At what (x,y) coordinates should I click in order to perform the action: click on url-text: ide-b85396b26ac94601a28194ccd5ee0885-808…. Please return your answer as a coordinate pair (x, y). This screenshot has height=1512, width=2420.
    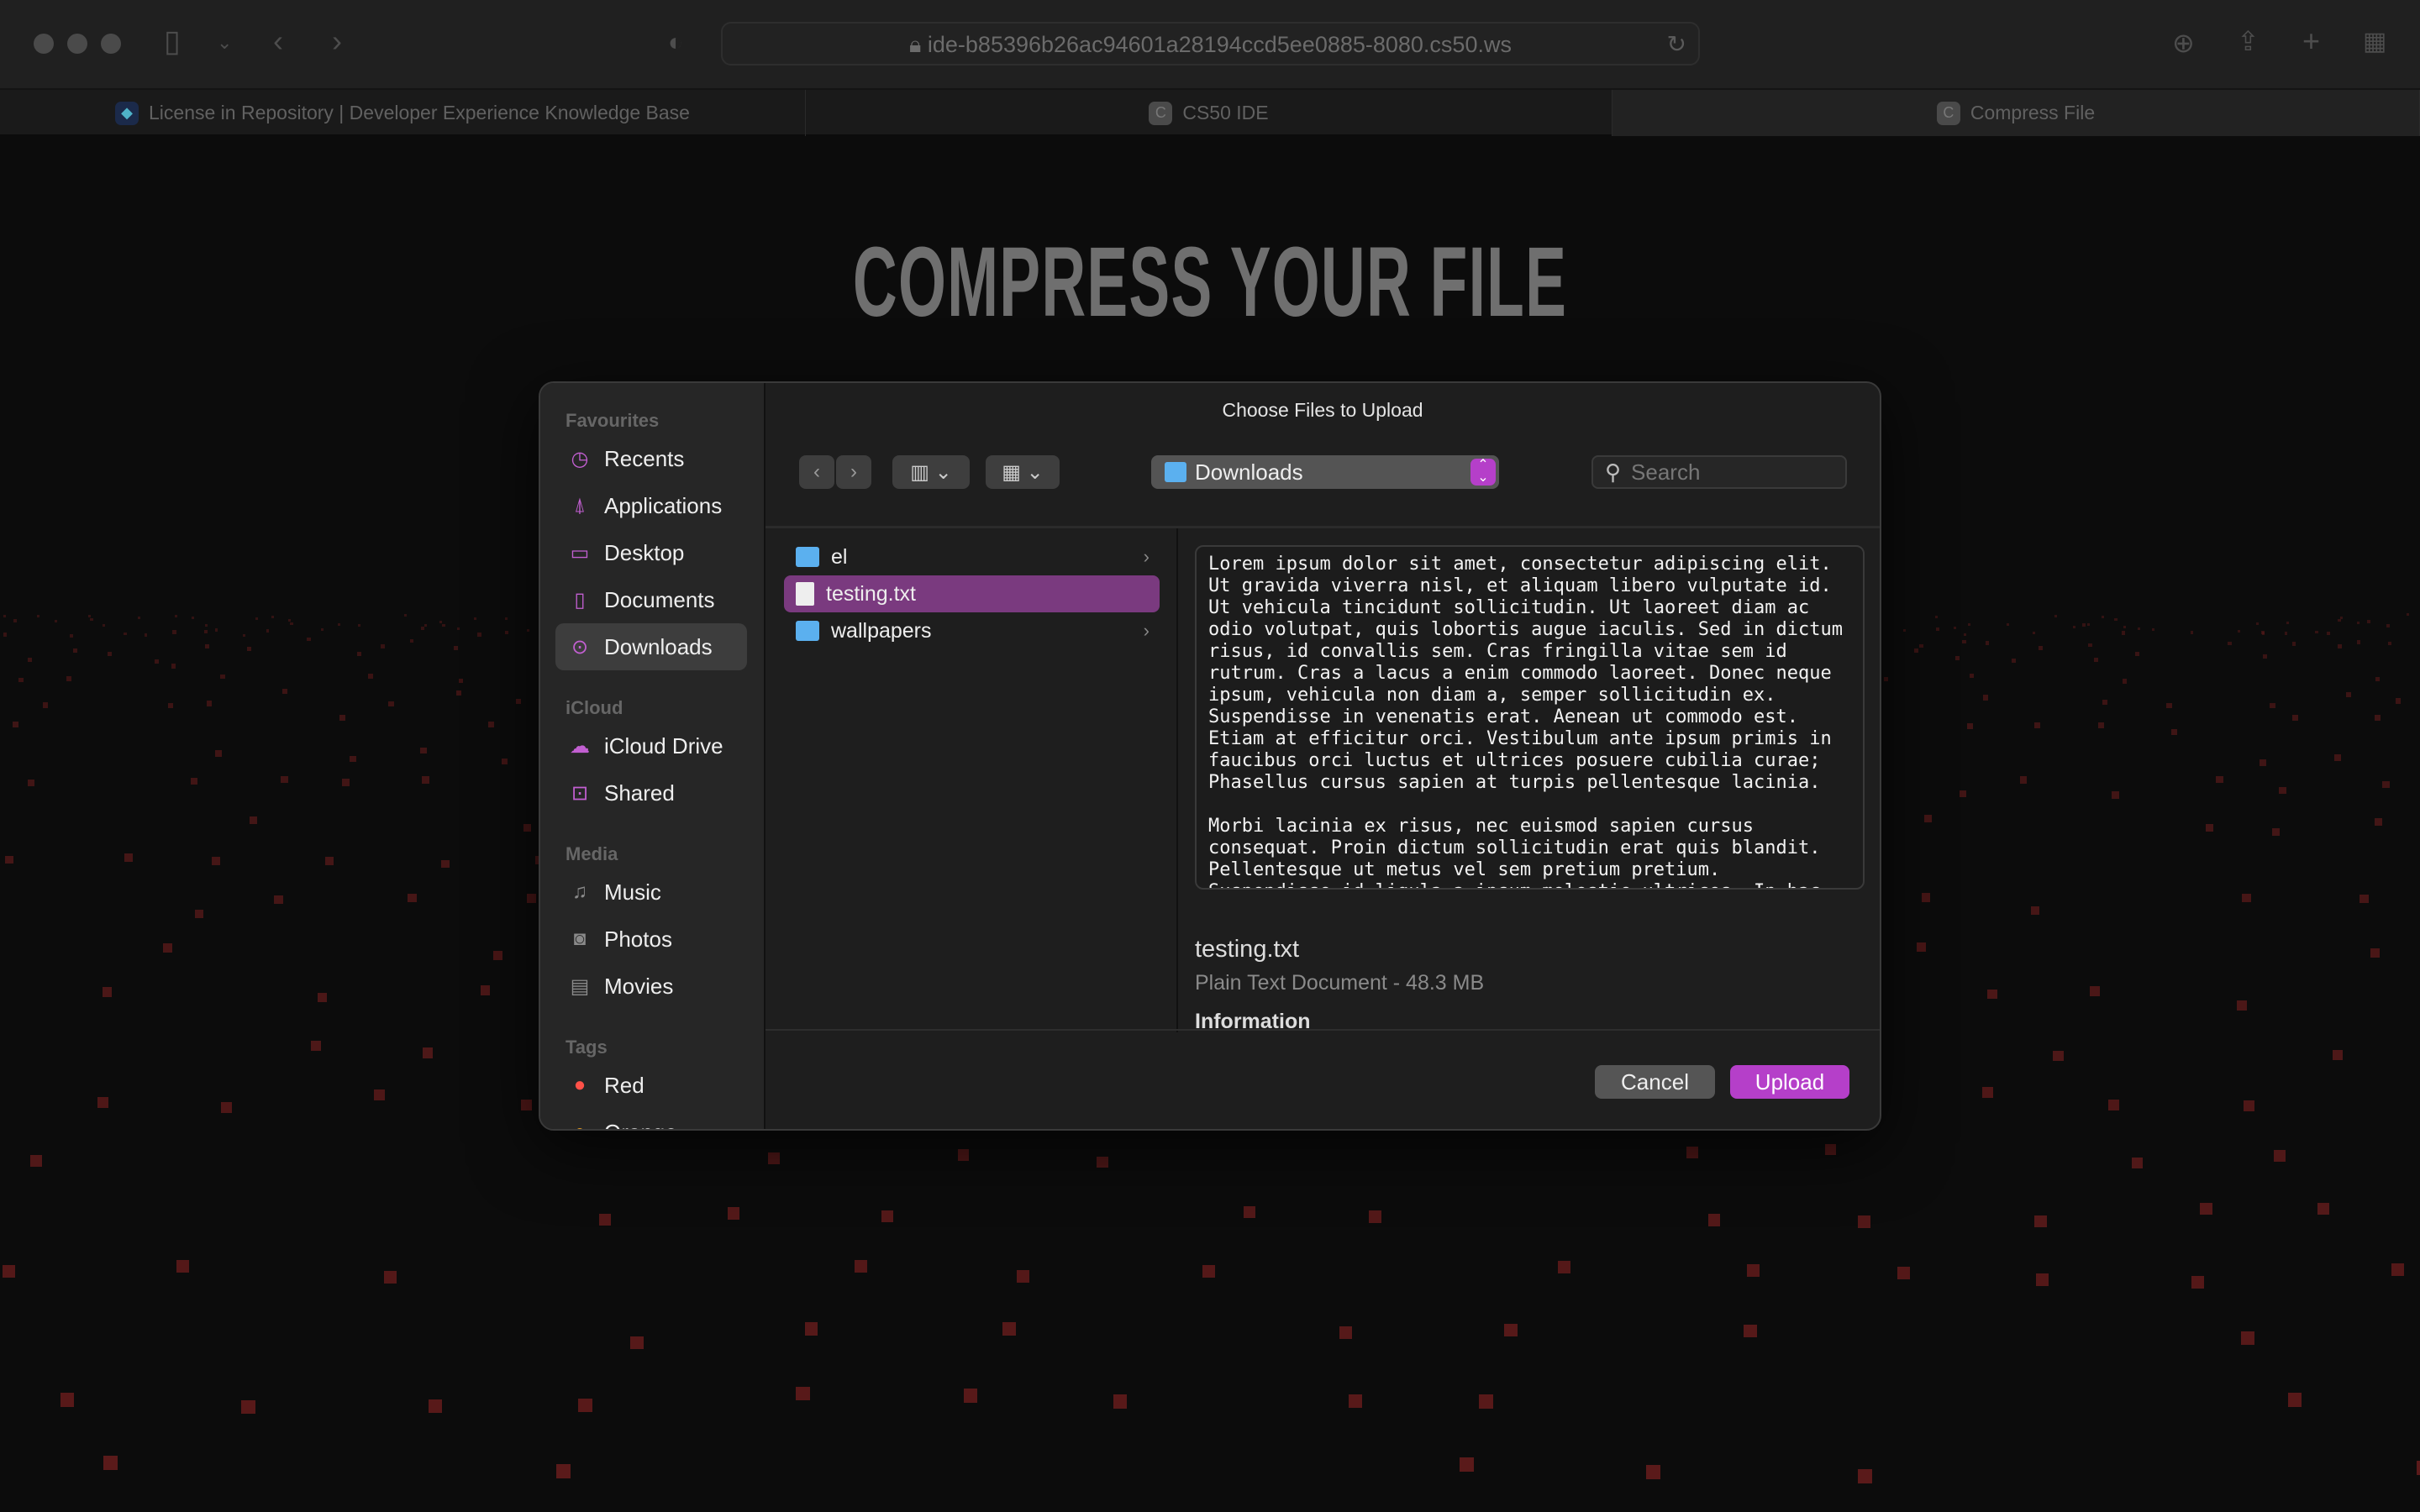
    Looking at the image, I should click on (1219, 44).